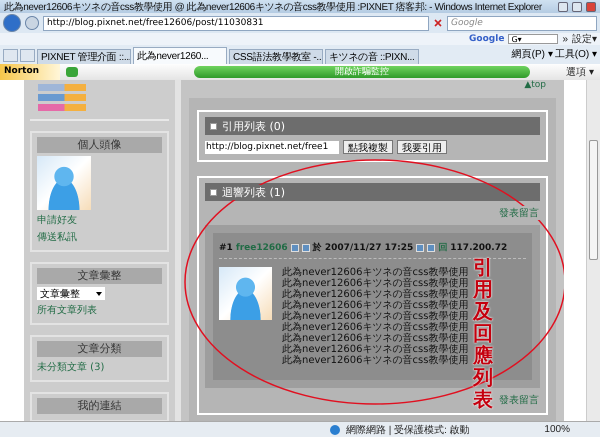 This screenshot has height=437, width=600. Describe the element at coordinates (236, 23) in the screenshot. I see `address-field: http://blog.pixnet.net/free12606/post/11030831` at that location.